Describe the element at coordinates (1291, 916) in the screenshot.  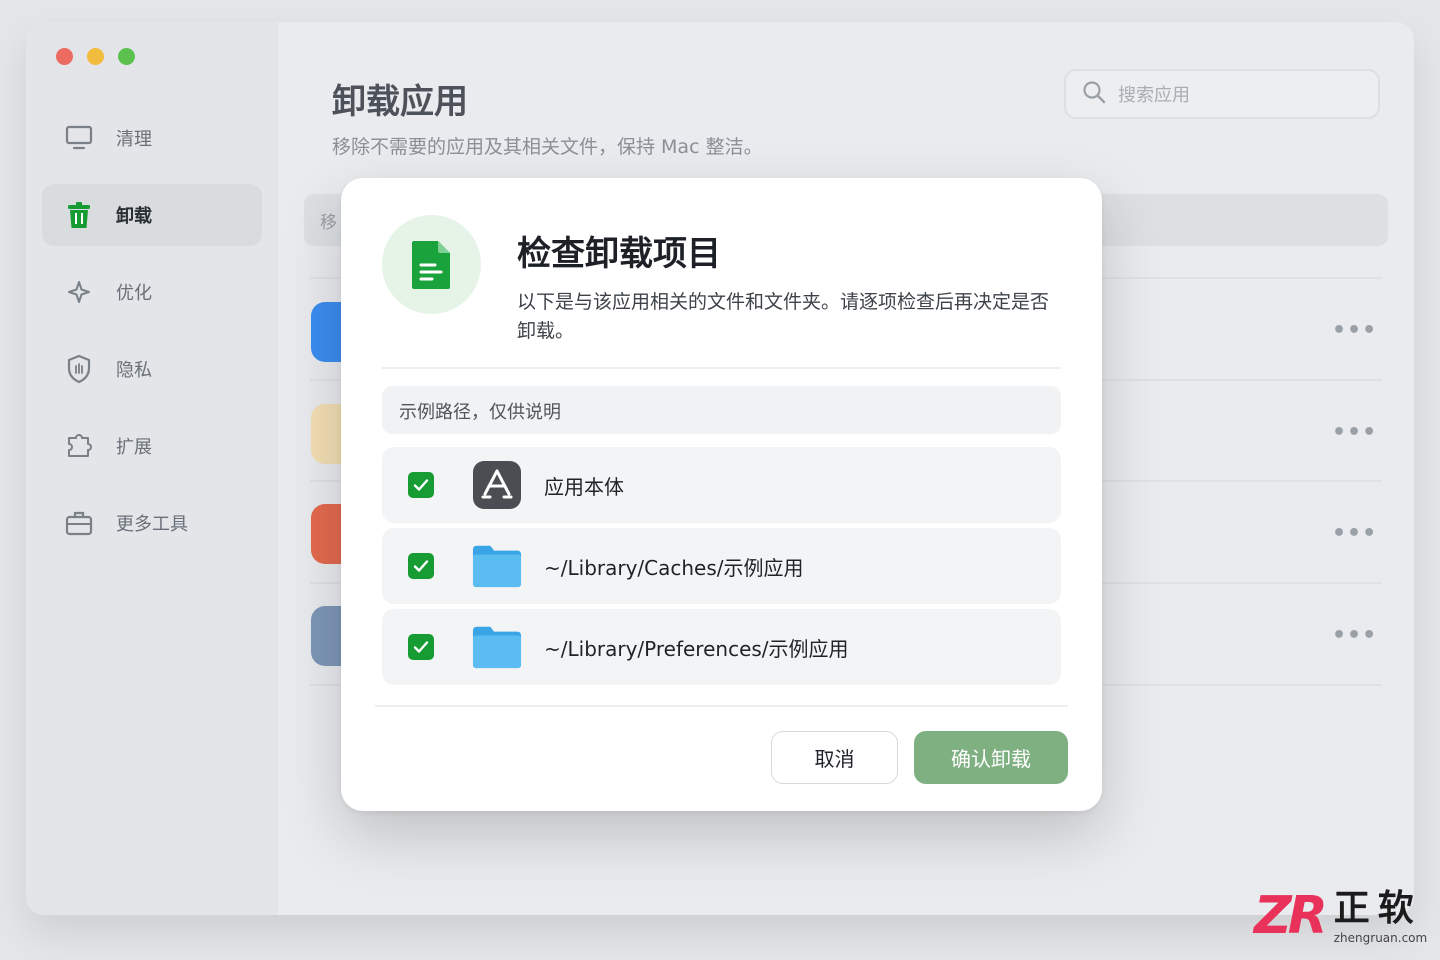
I see `watermark-logo: ZR` at that location.